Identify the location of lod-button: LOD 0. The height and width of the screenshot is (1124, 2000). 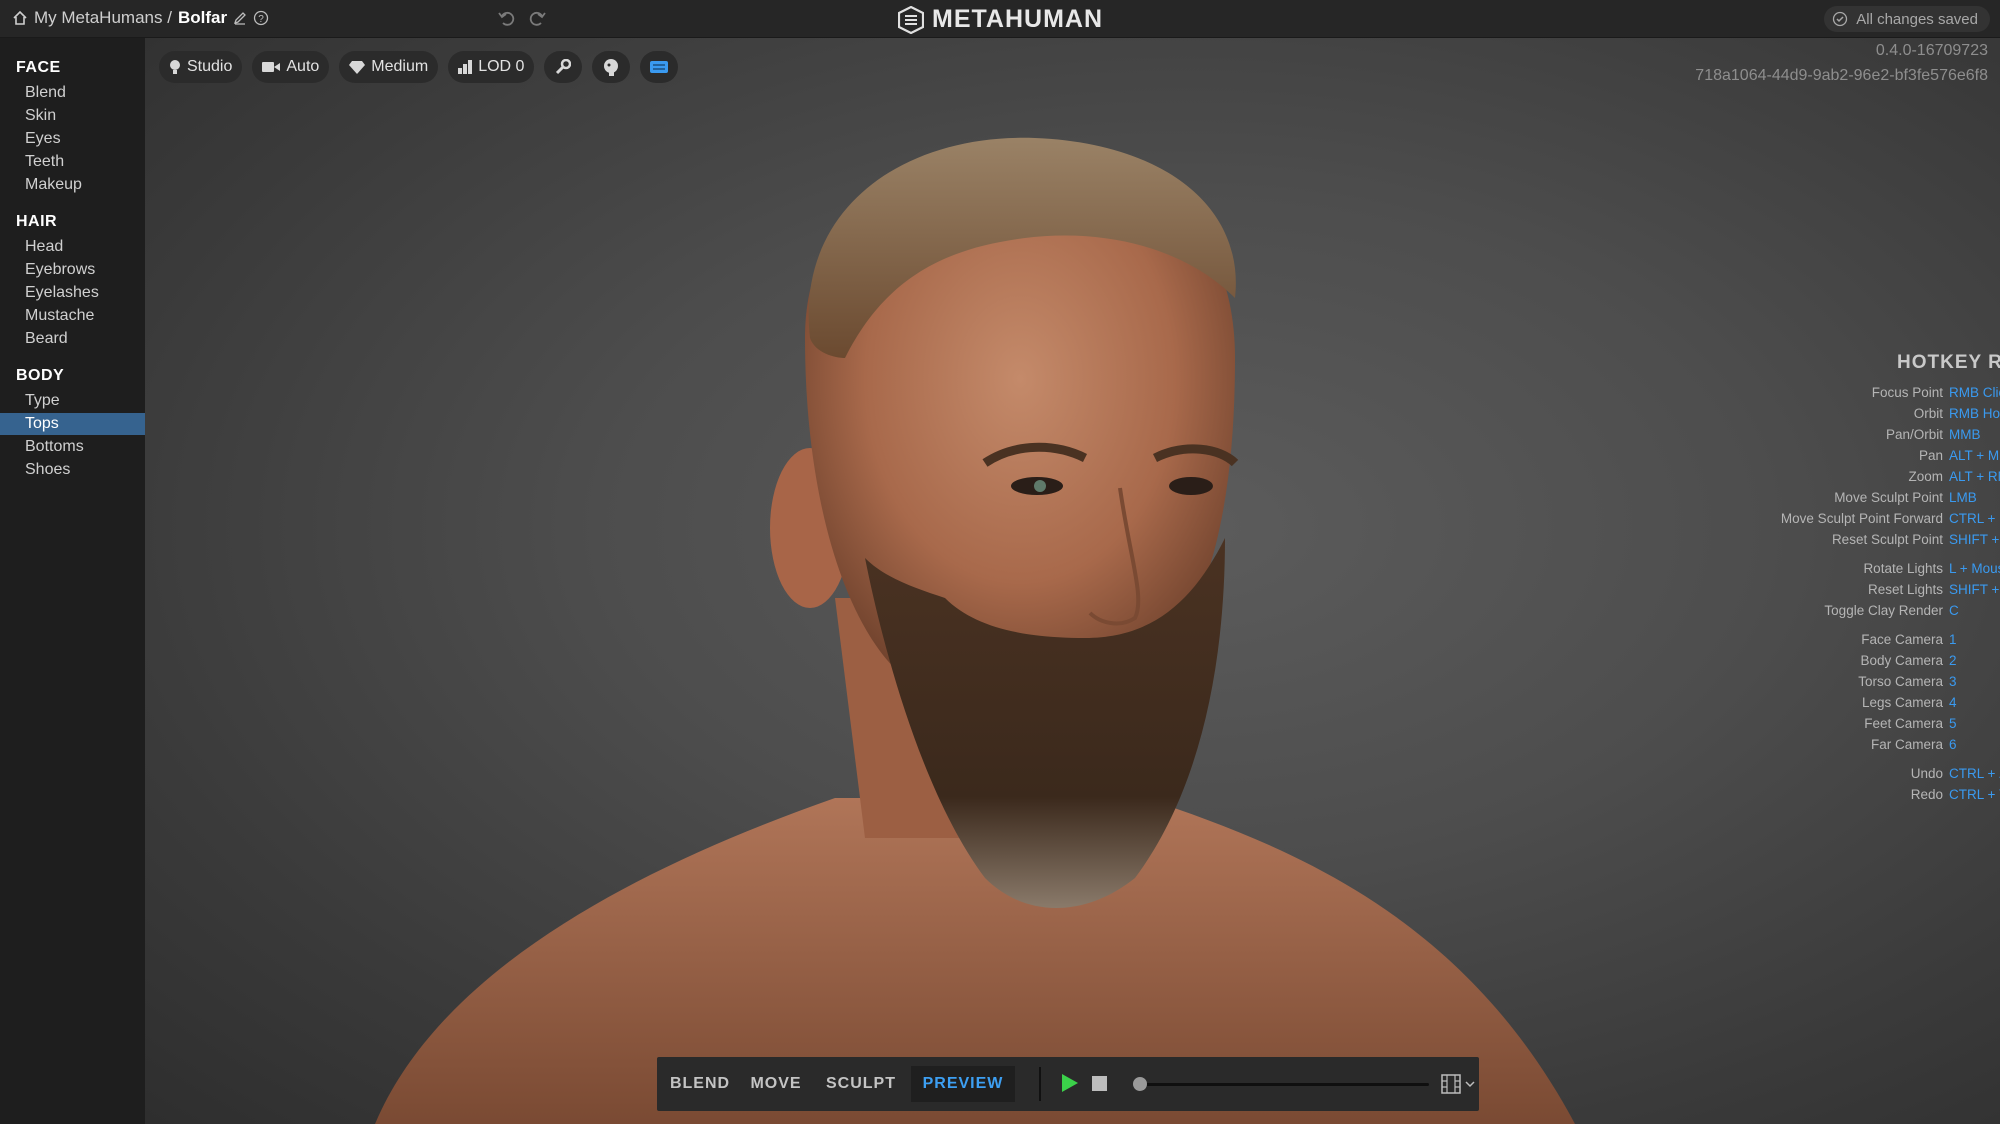
(491, 67).